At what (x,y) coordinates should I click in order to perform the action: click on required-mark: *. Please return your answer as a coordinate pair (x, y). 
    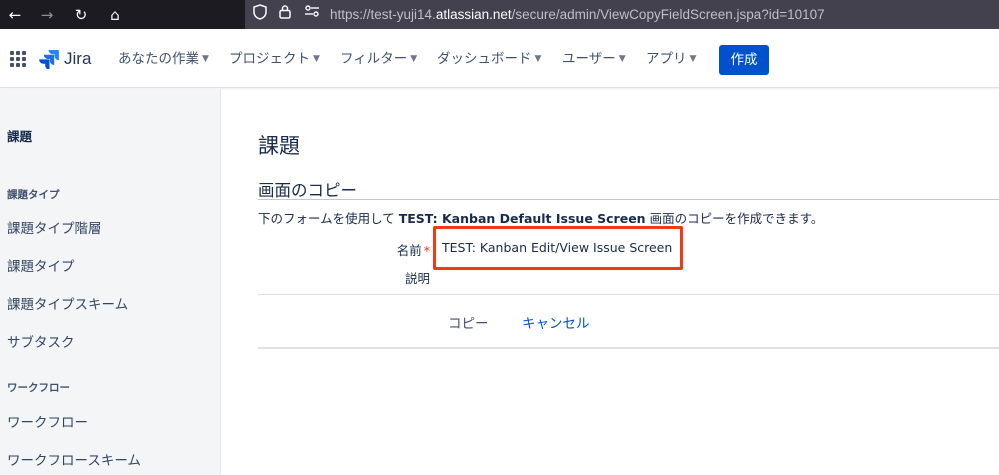
    Looking at the image, I should click on (426, 250).